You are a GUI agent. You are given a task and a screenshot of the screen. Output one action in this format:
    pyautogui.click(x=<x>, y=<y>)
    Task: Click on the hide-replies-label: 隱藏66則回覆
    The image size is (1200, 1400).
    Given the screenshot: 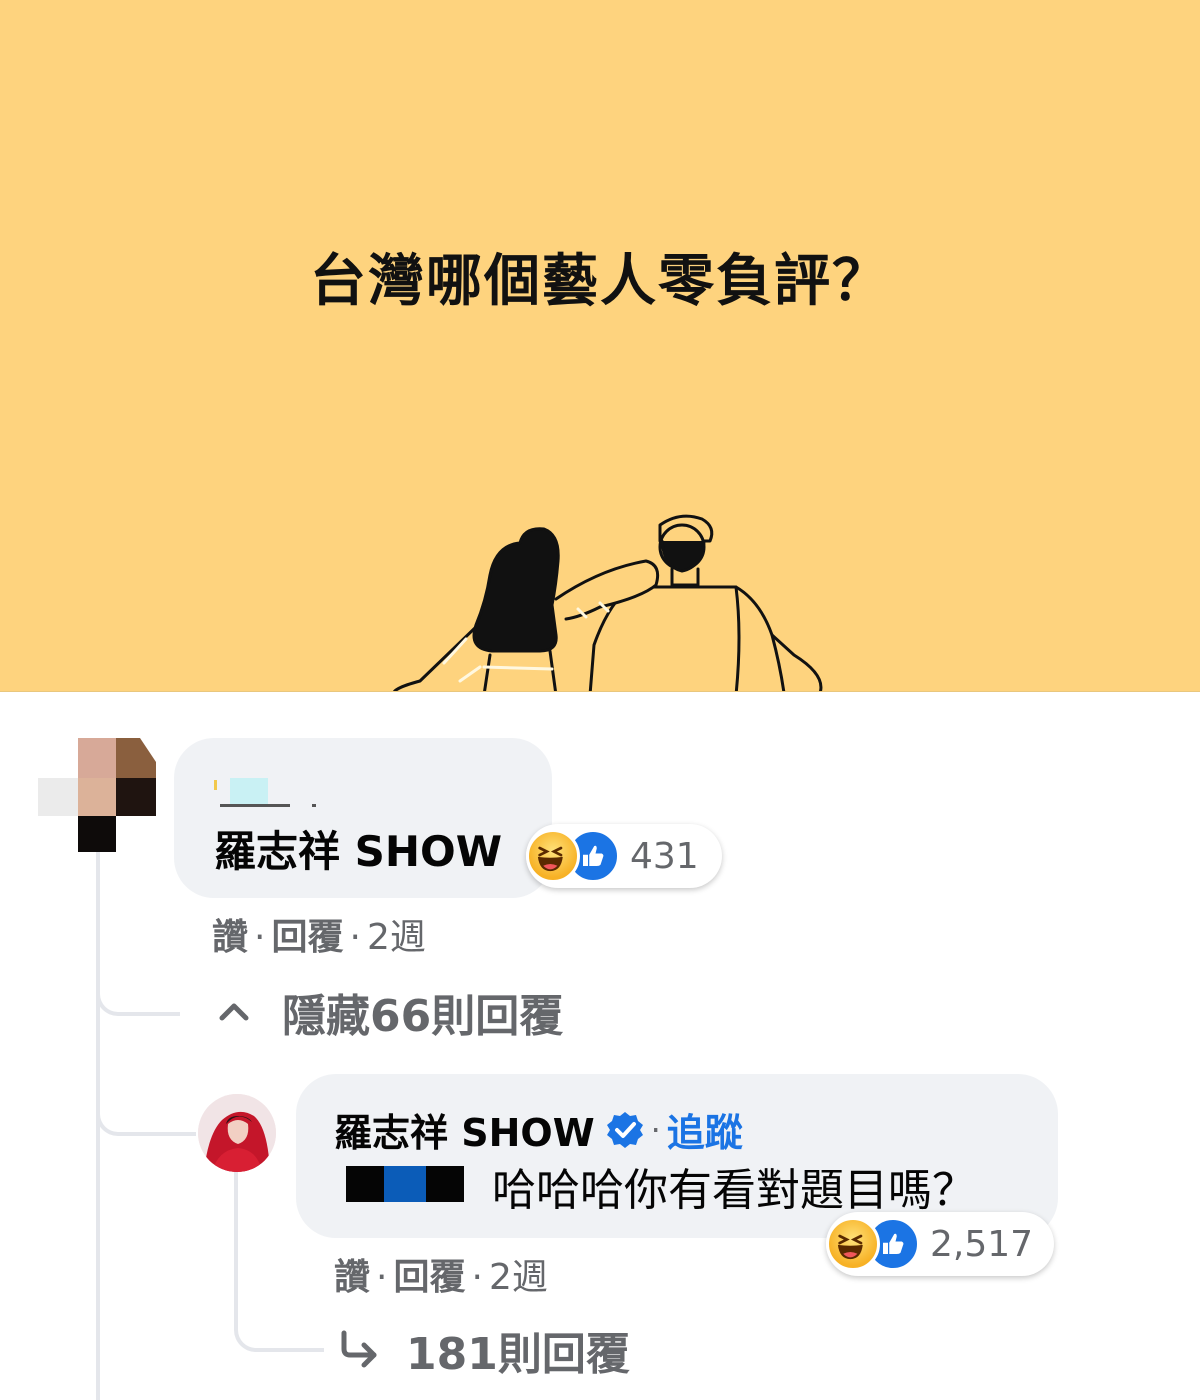 What is the action you would take?
    pyautogui.click(x=423, y=1016)
    